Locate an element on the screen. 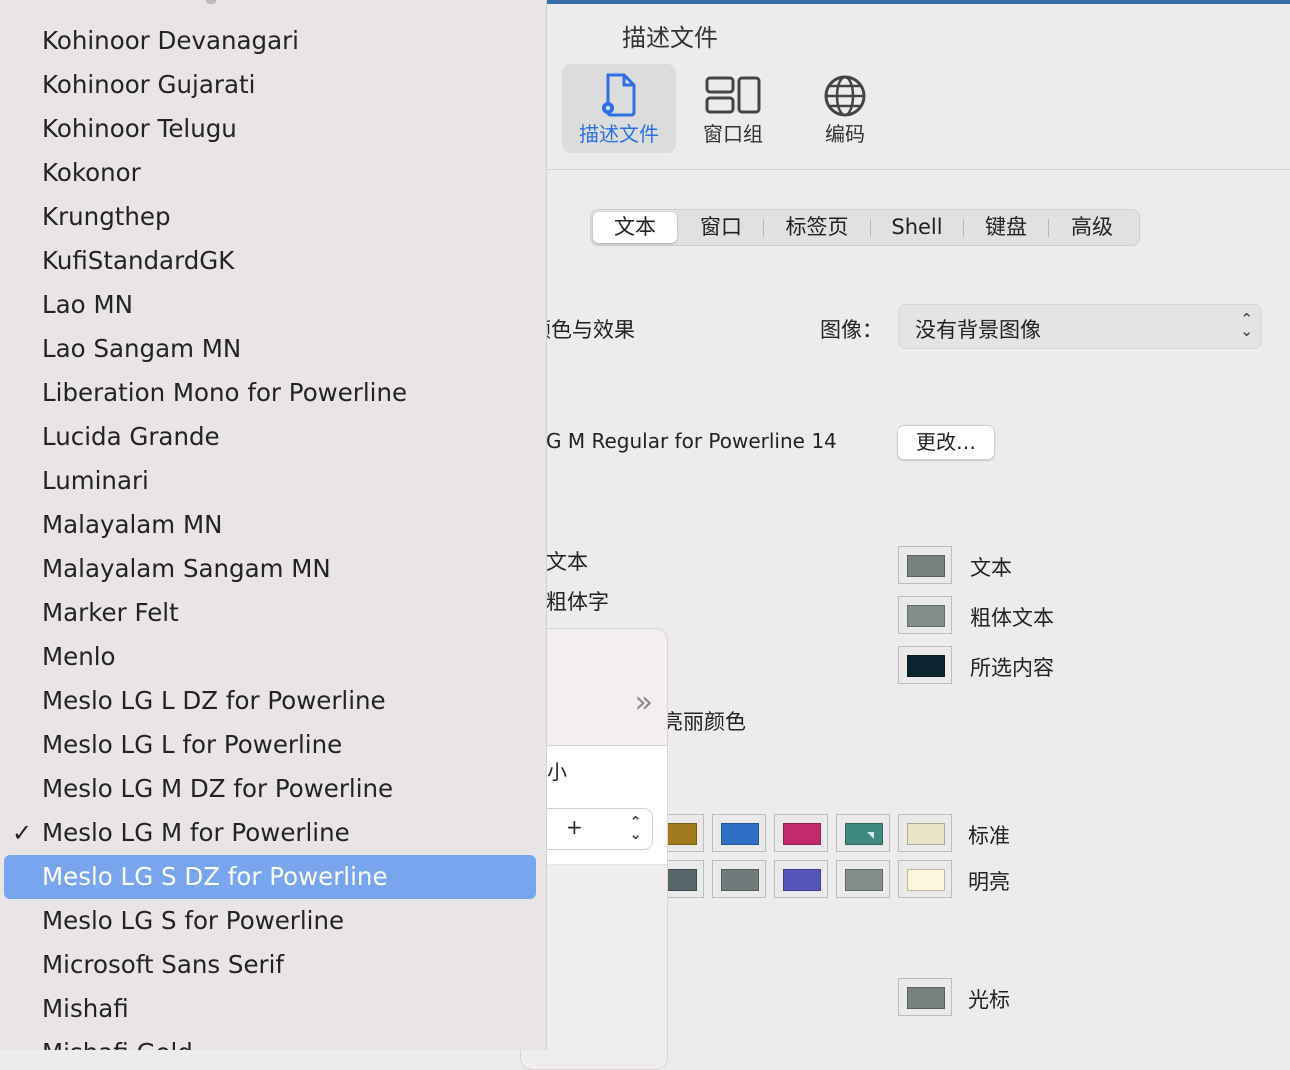  toolbar-window-groups-button: 窗口组 is located at coordinates (733, 108).